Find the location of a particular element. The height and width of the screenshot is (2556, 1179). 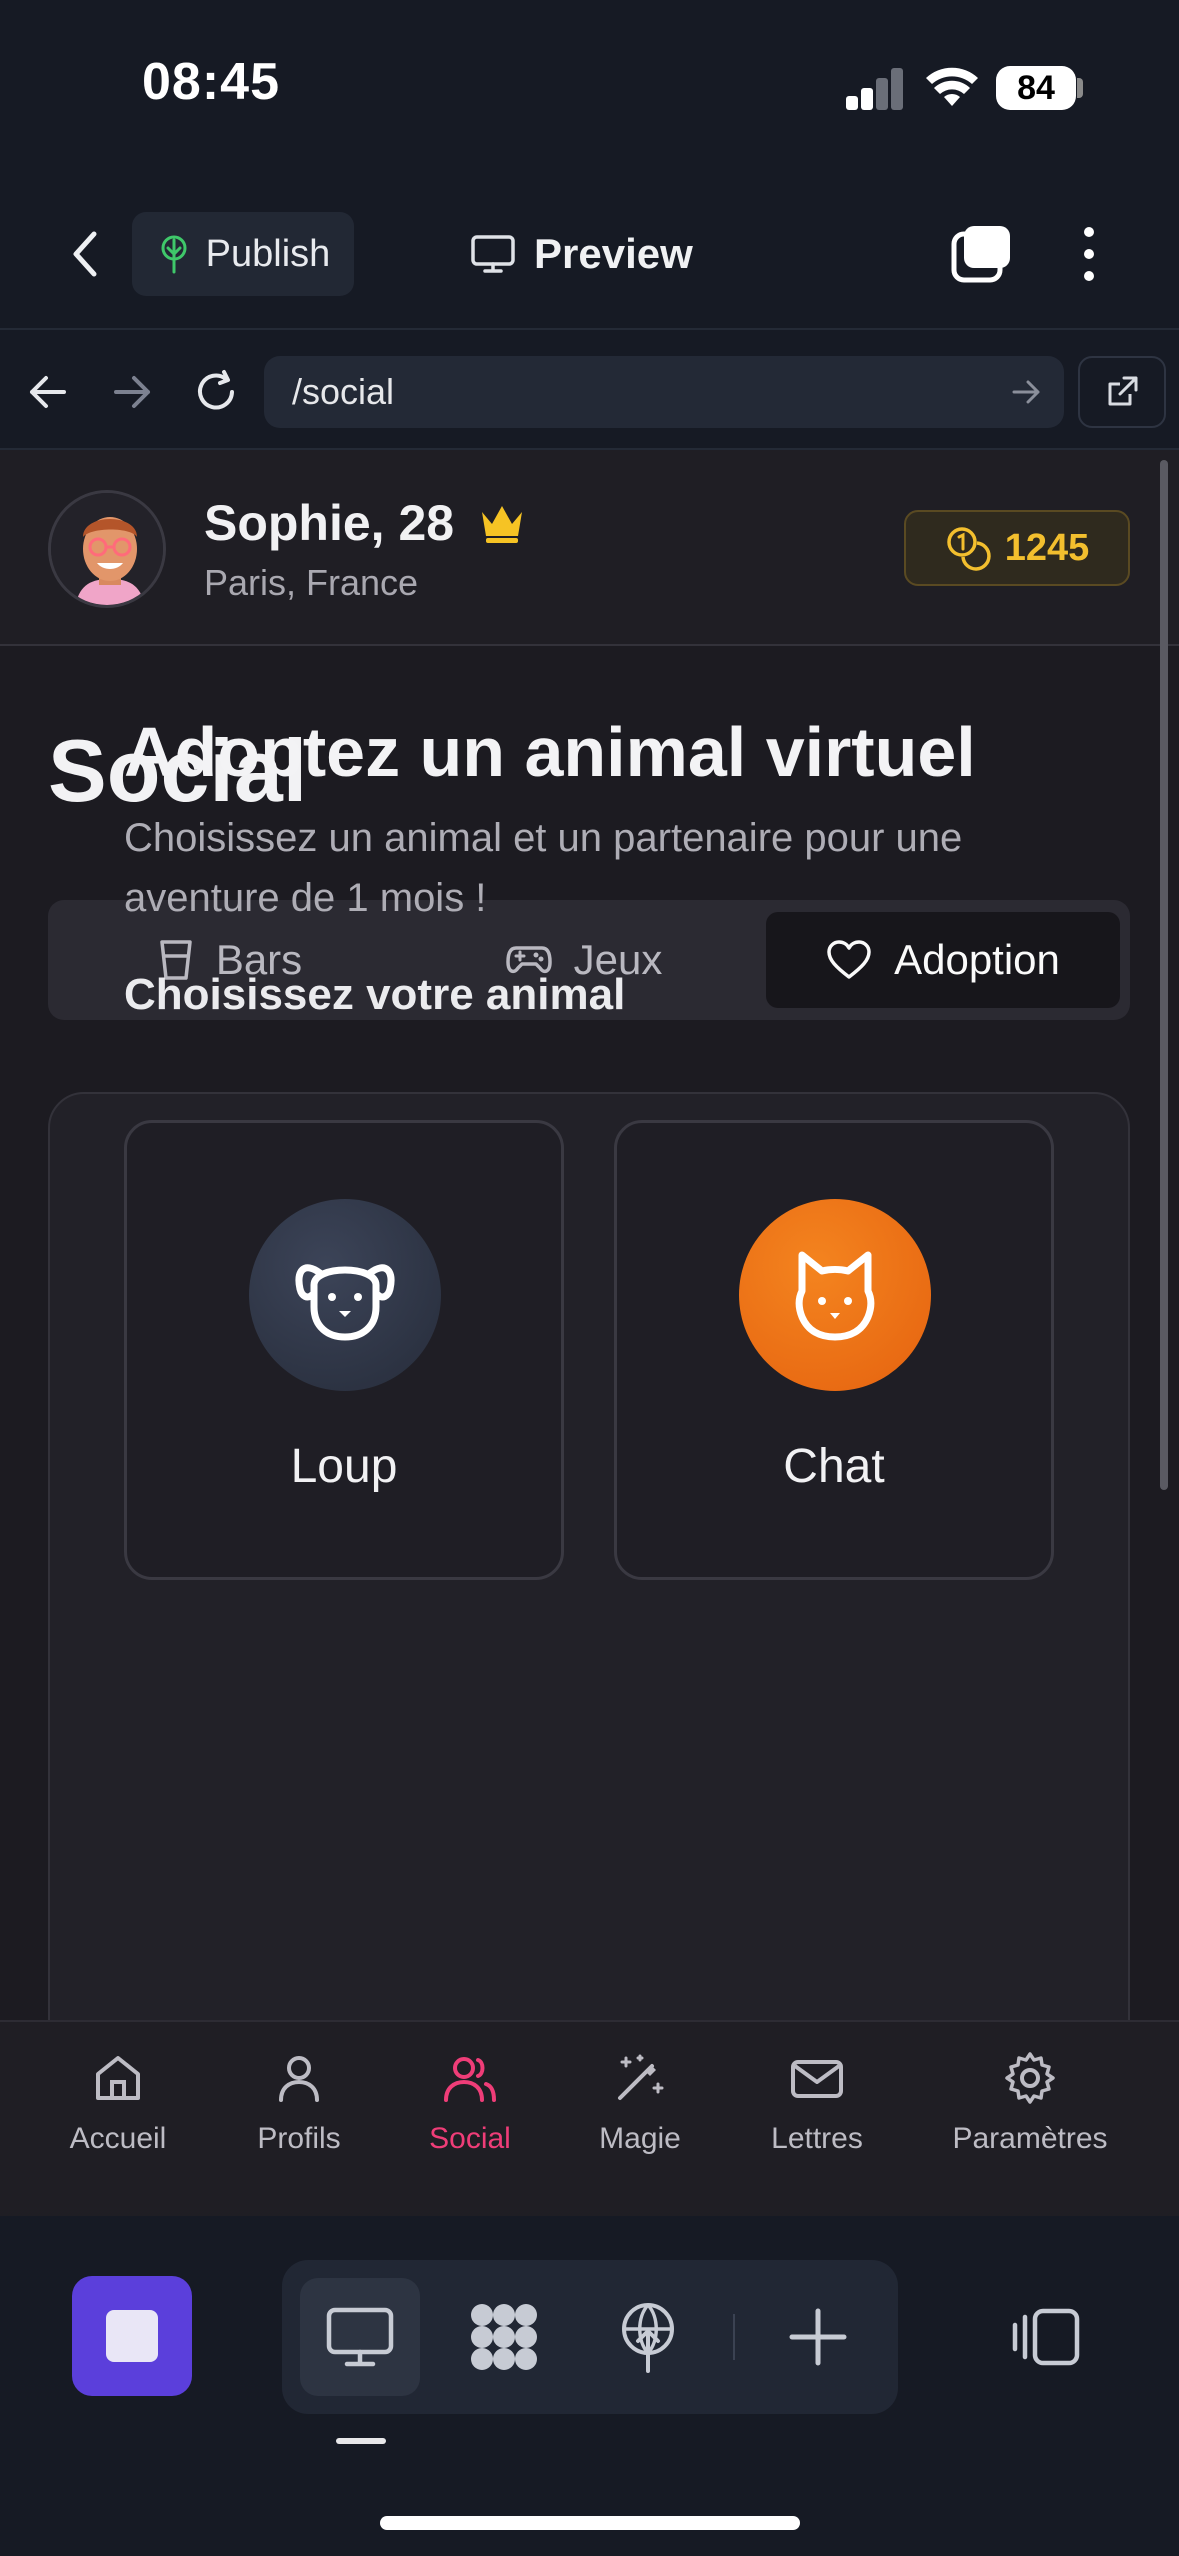

publish-button: Publish is located at coordinates (243, 254).